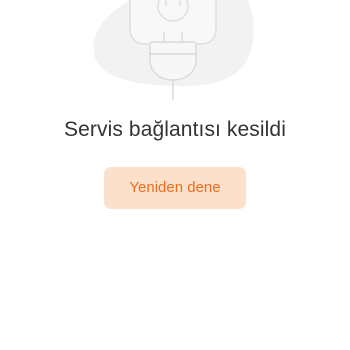 The width and height of the screenshot is (350, 350). I want to click on connection-error-message: Servis bağlantısı kesildi, so click(175, 129).